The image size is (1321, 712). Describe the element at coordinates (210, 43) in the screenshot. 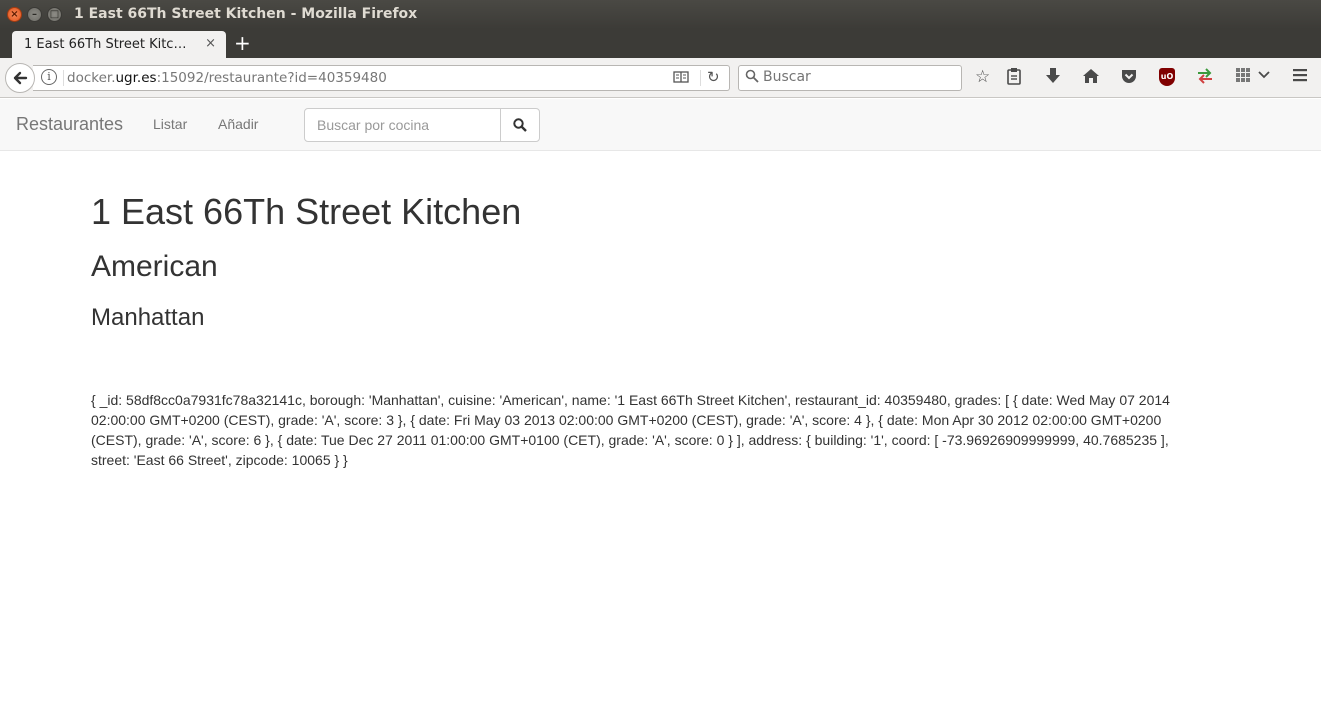

I see `tab-close-icon: ×` at that location.